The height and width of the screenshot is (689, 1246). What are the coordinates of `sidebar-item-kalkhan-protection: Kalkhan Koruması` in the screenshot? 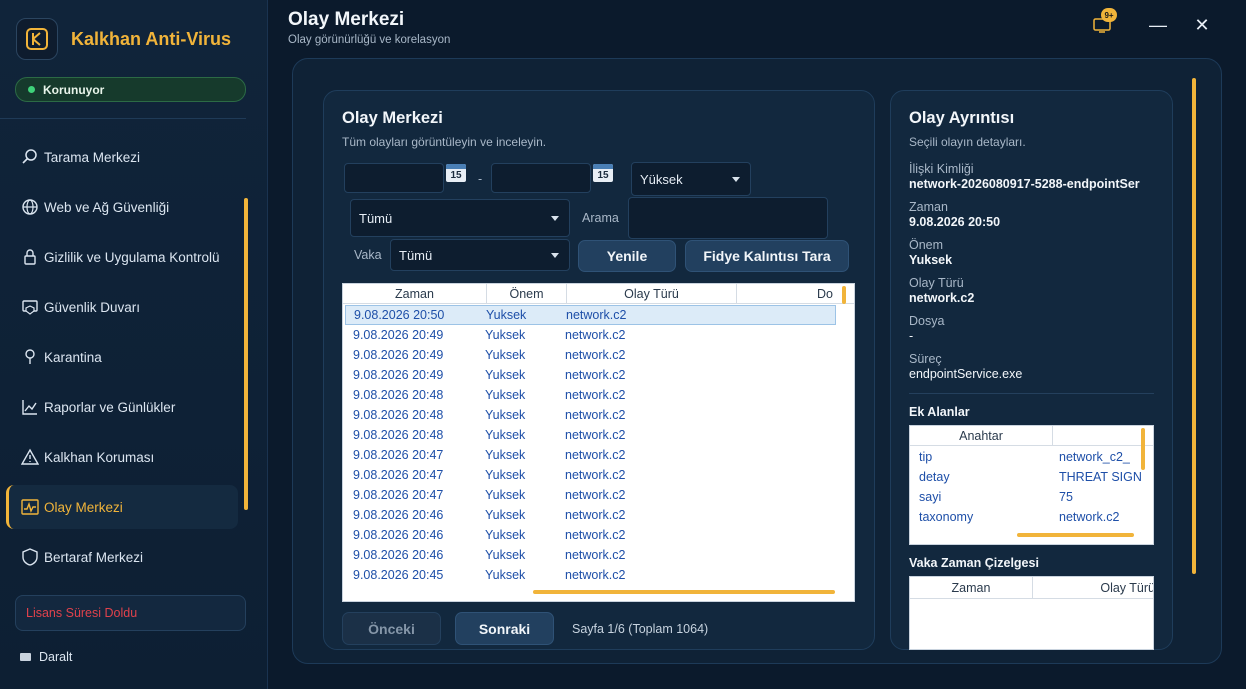 It's located at (122, 457).